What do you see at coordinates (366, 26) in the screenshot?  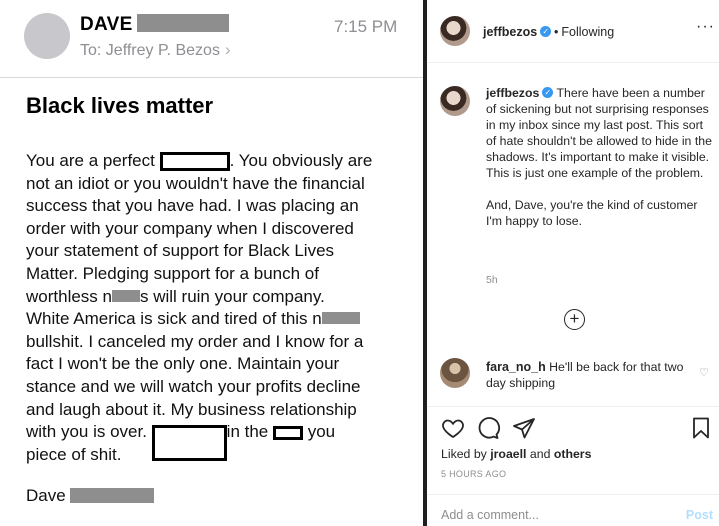 I see `email-time: 7:15 PM` at bounding box center [366, 26].